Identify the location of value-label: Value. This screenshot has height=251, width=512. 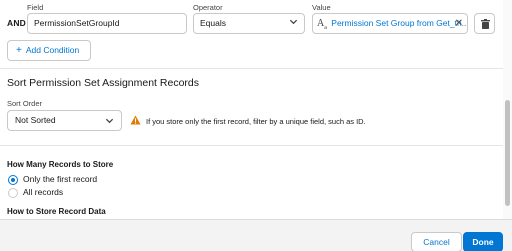
(321, 7).